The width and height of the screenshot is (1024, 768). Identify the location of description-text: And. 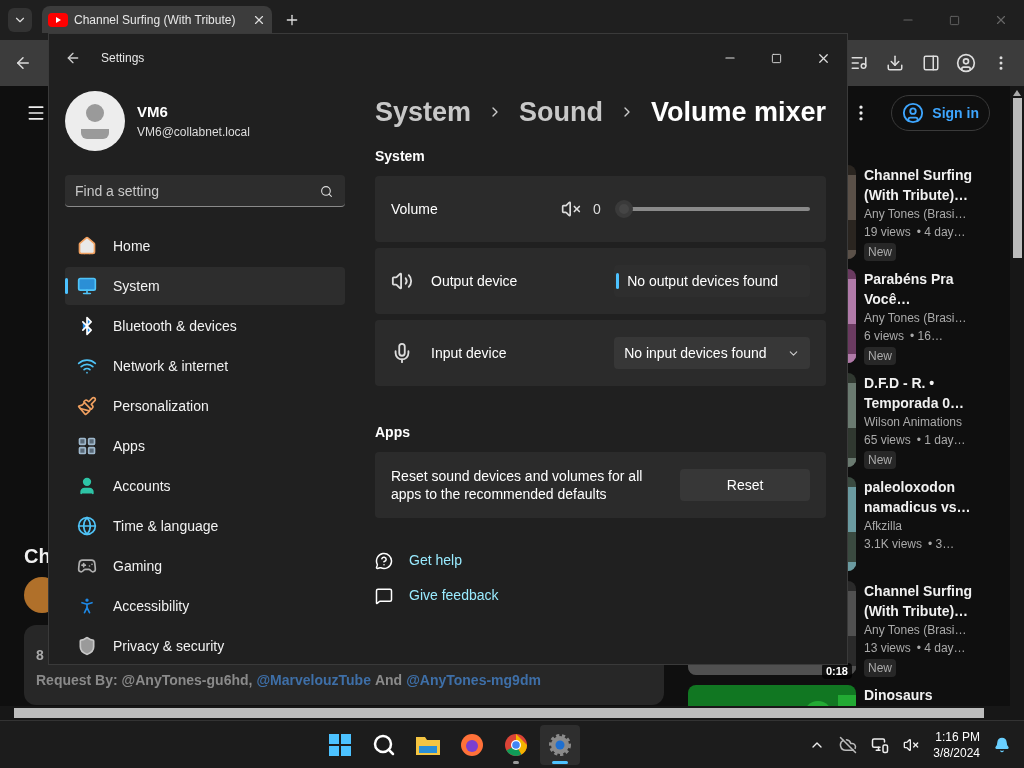
(388, 680).